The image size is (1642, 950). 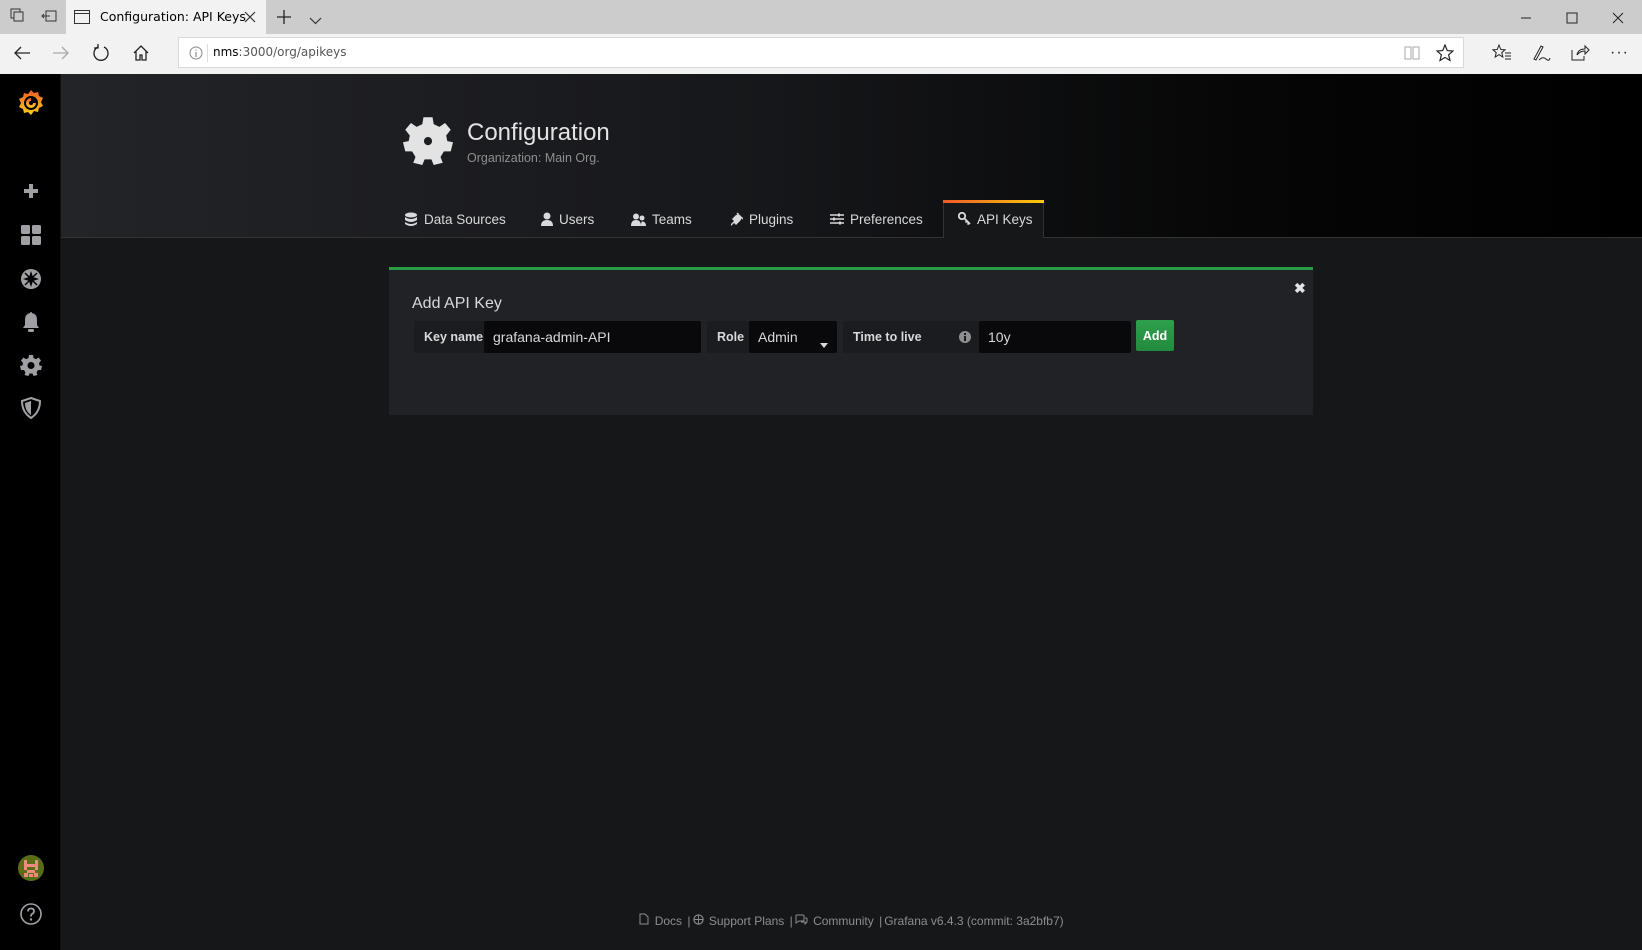 I want to click on url-host: nms, so click(x=226, y=52).